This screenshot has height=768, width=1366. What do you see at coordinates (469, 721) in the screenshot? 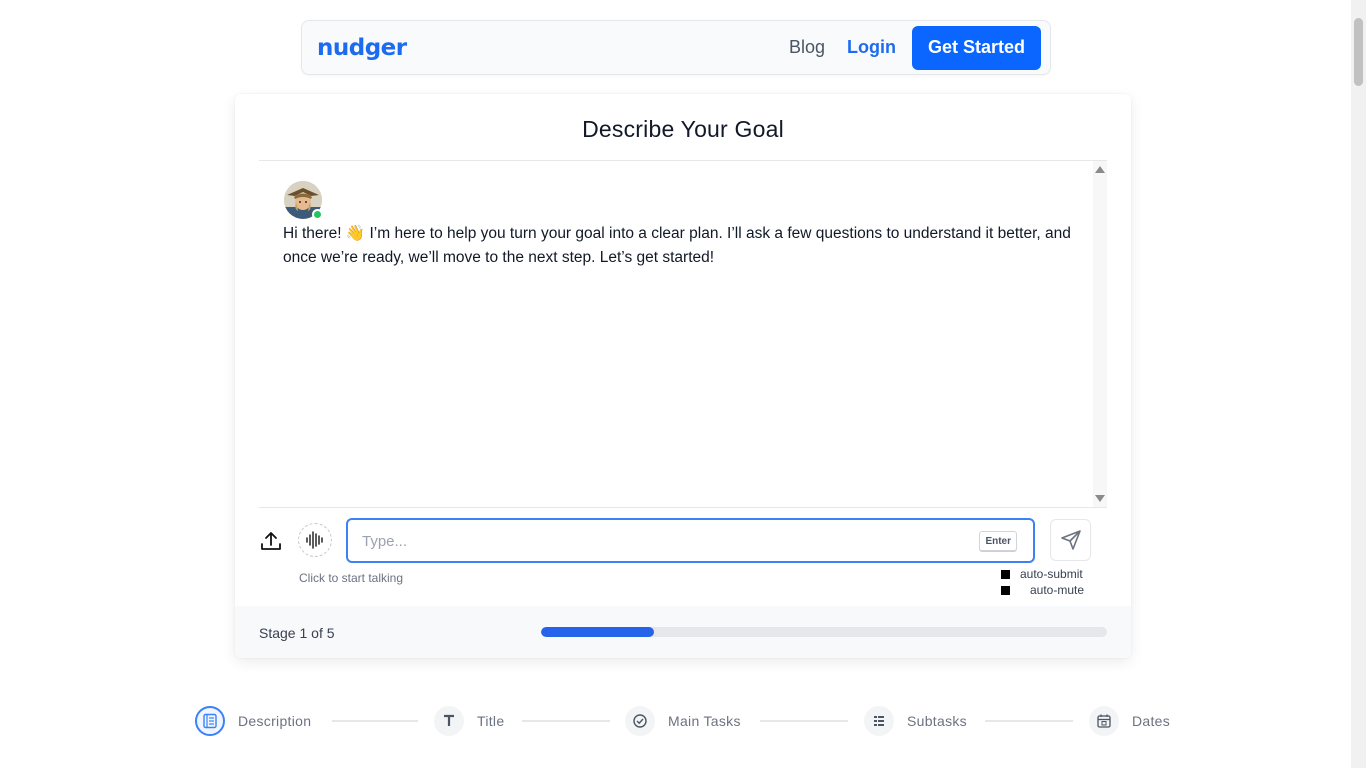
I see `step-title: Title` at bounding box center [469, 721].